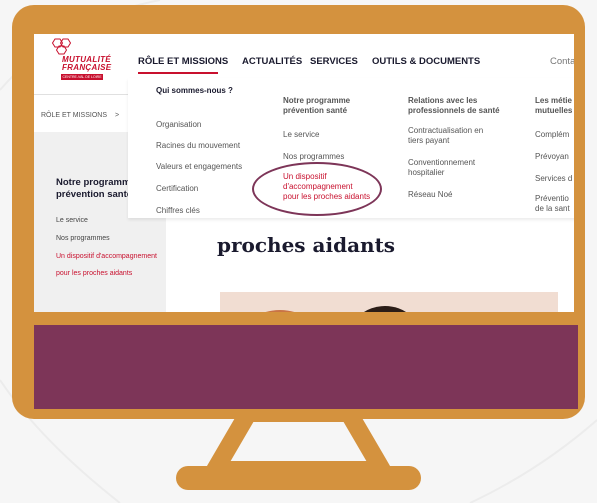 Image resolution: width=597 pixels, height=503 pixels. Describe the element at coordinates (385, 309) in the screenshot. I see `person-photo-right` at that location.